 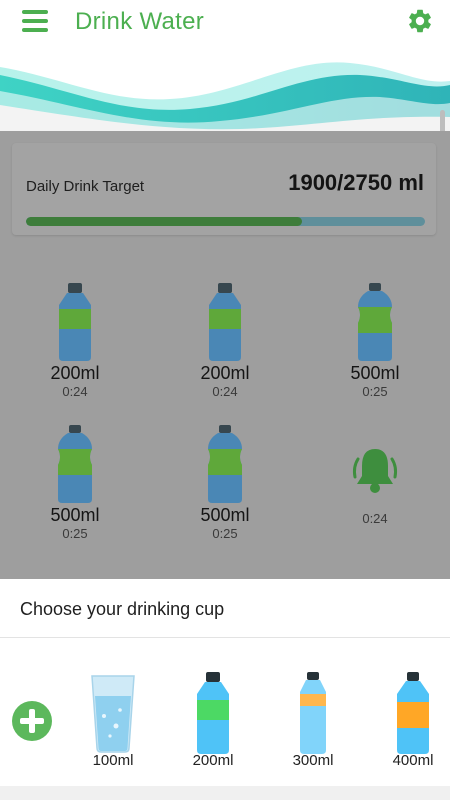 I want to click on cup-option-300ml: 300ml, so click(x=313, y=731).